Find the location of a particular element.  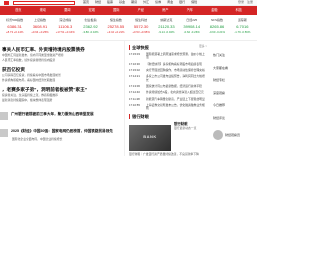

top-nav-item: 财经 is located at coordinates (98, 2).